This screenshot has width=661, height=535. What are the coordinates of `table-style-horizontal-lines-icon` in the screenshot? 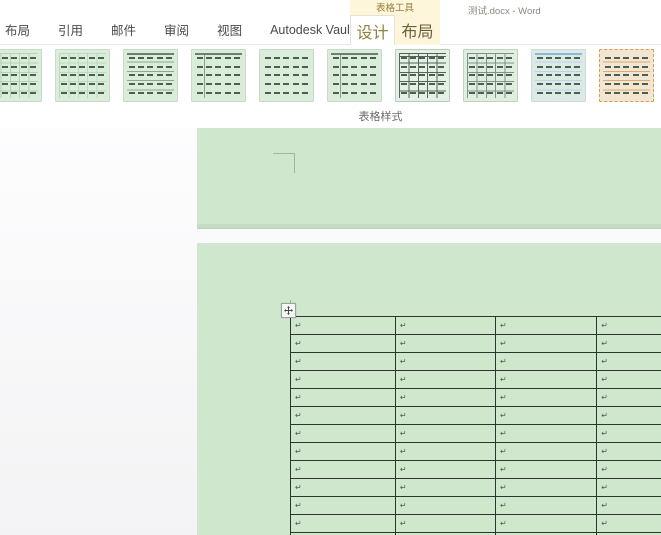 It's located at (150, 75).